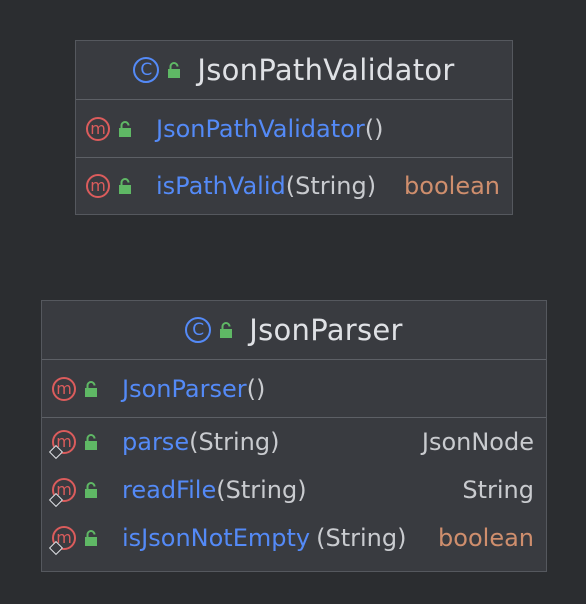 The image size is (586, 604). What do you see at coordinates (156, 442) in the screenshot?
I see `member-name: parse` at bounding box center [156, 442].